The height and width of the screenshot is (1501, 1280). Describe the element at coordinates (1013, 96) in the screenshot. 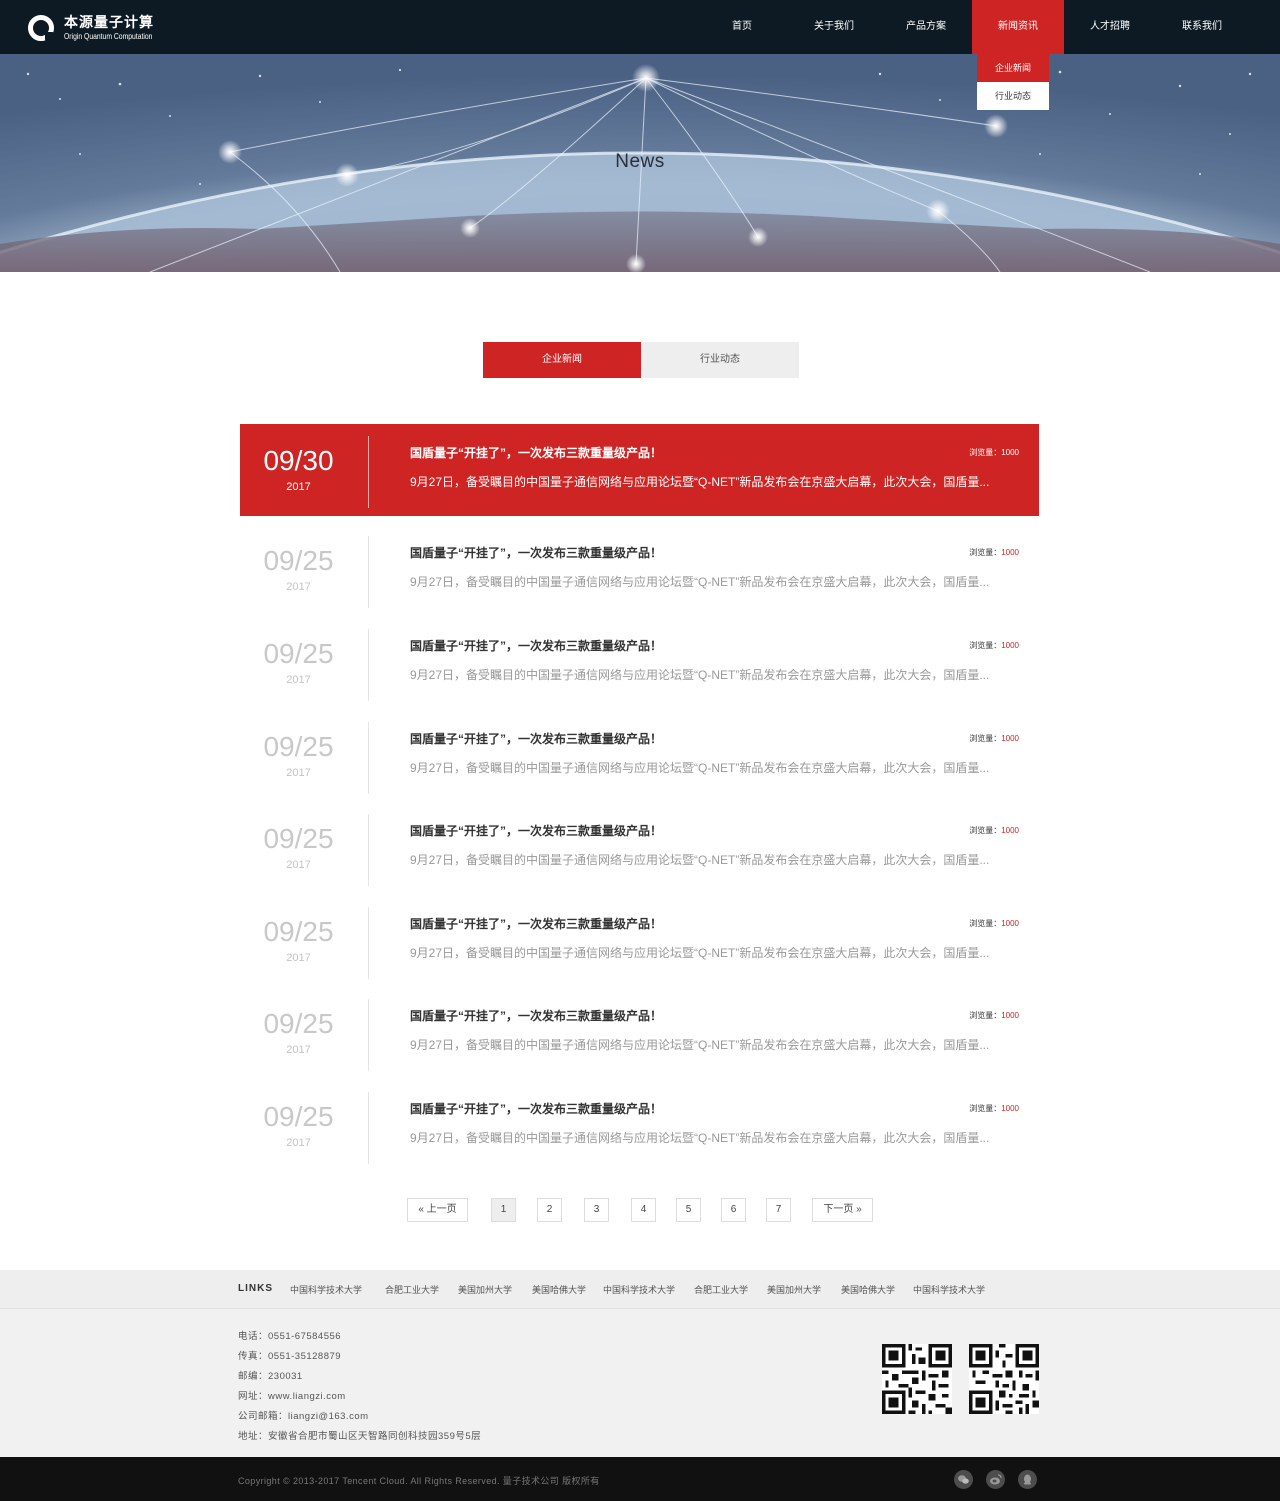

I see `dropdown-item-industry-news: 行业动态` at that location.